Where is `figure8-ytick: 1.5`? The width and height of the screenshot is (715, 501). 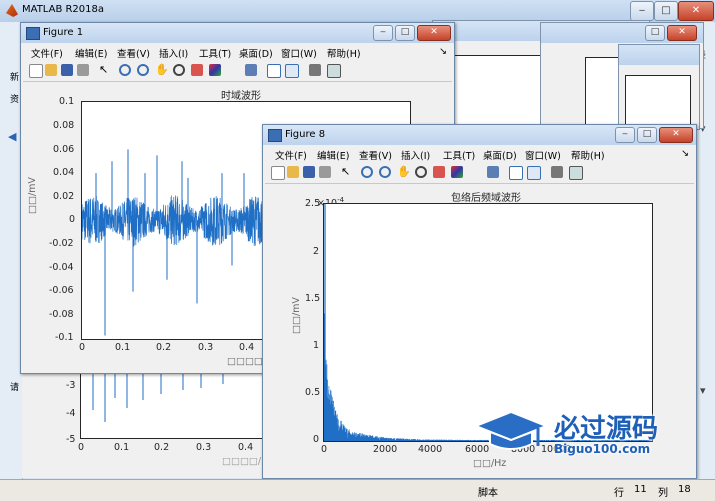
figure8-ytick: 1.5 is located at coordinates (313, 298).